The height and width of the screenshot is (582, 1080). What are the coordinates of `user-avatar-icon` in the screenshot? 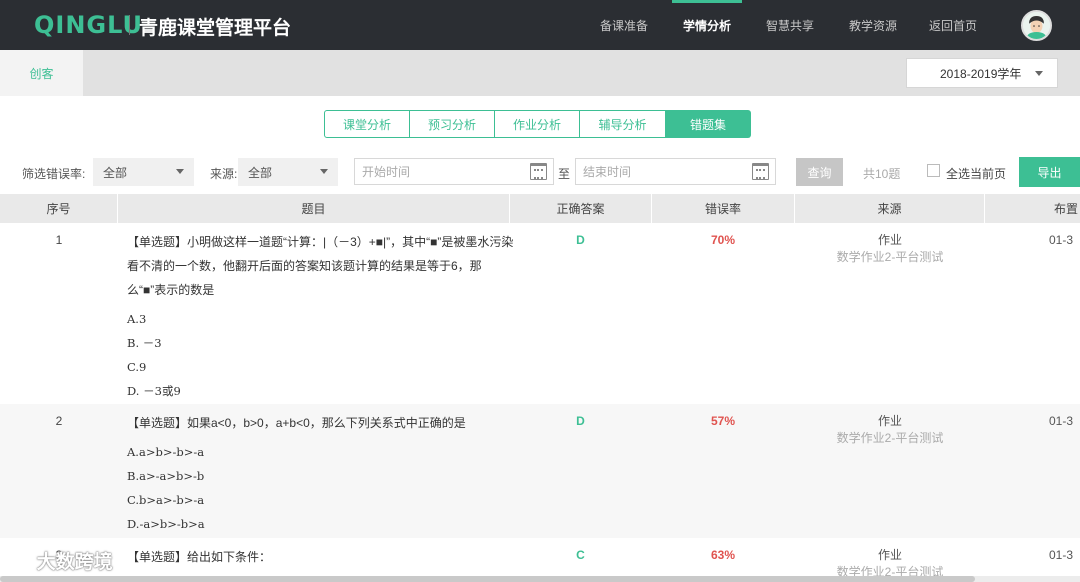 It's located at (1036, 25).